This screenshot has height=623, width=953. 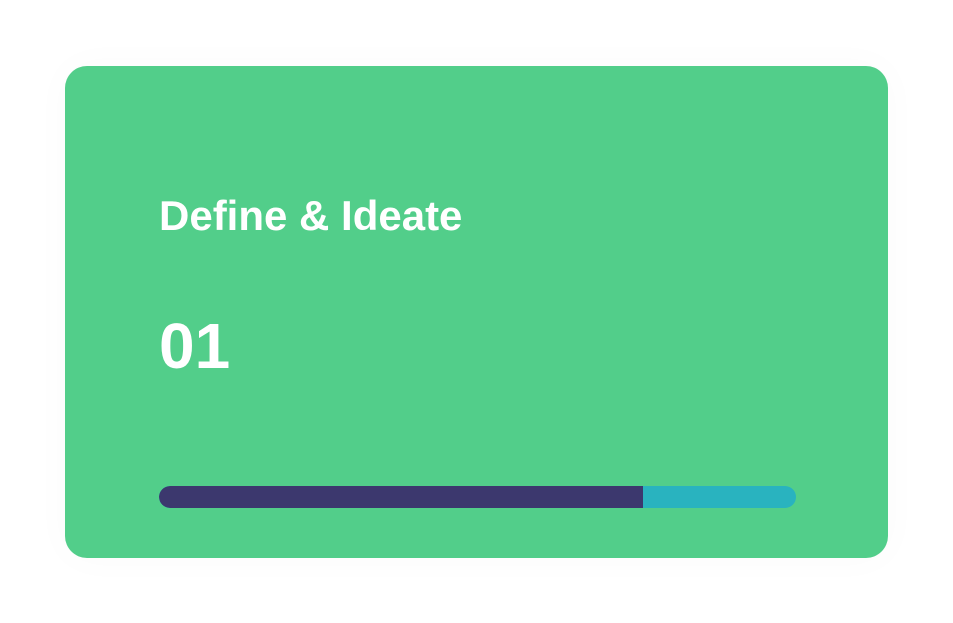 I want to click on progress-bar, so click(x=477, y=497).